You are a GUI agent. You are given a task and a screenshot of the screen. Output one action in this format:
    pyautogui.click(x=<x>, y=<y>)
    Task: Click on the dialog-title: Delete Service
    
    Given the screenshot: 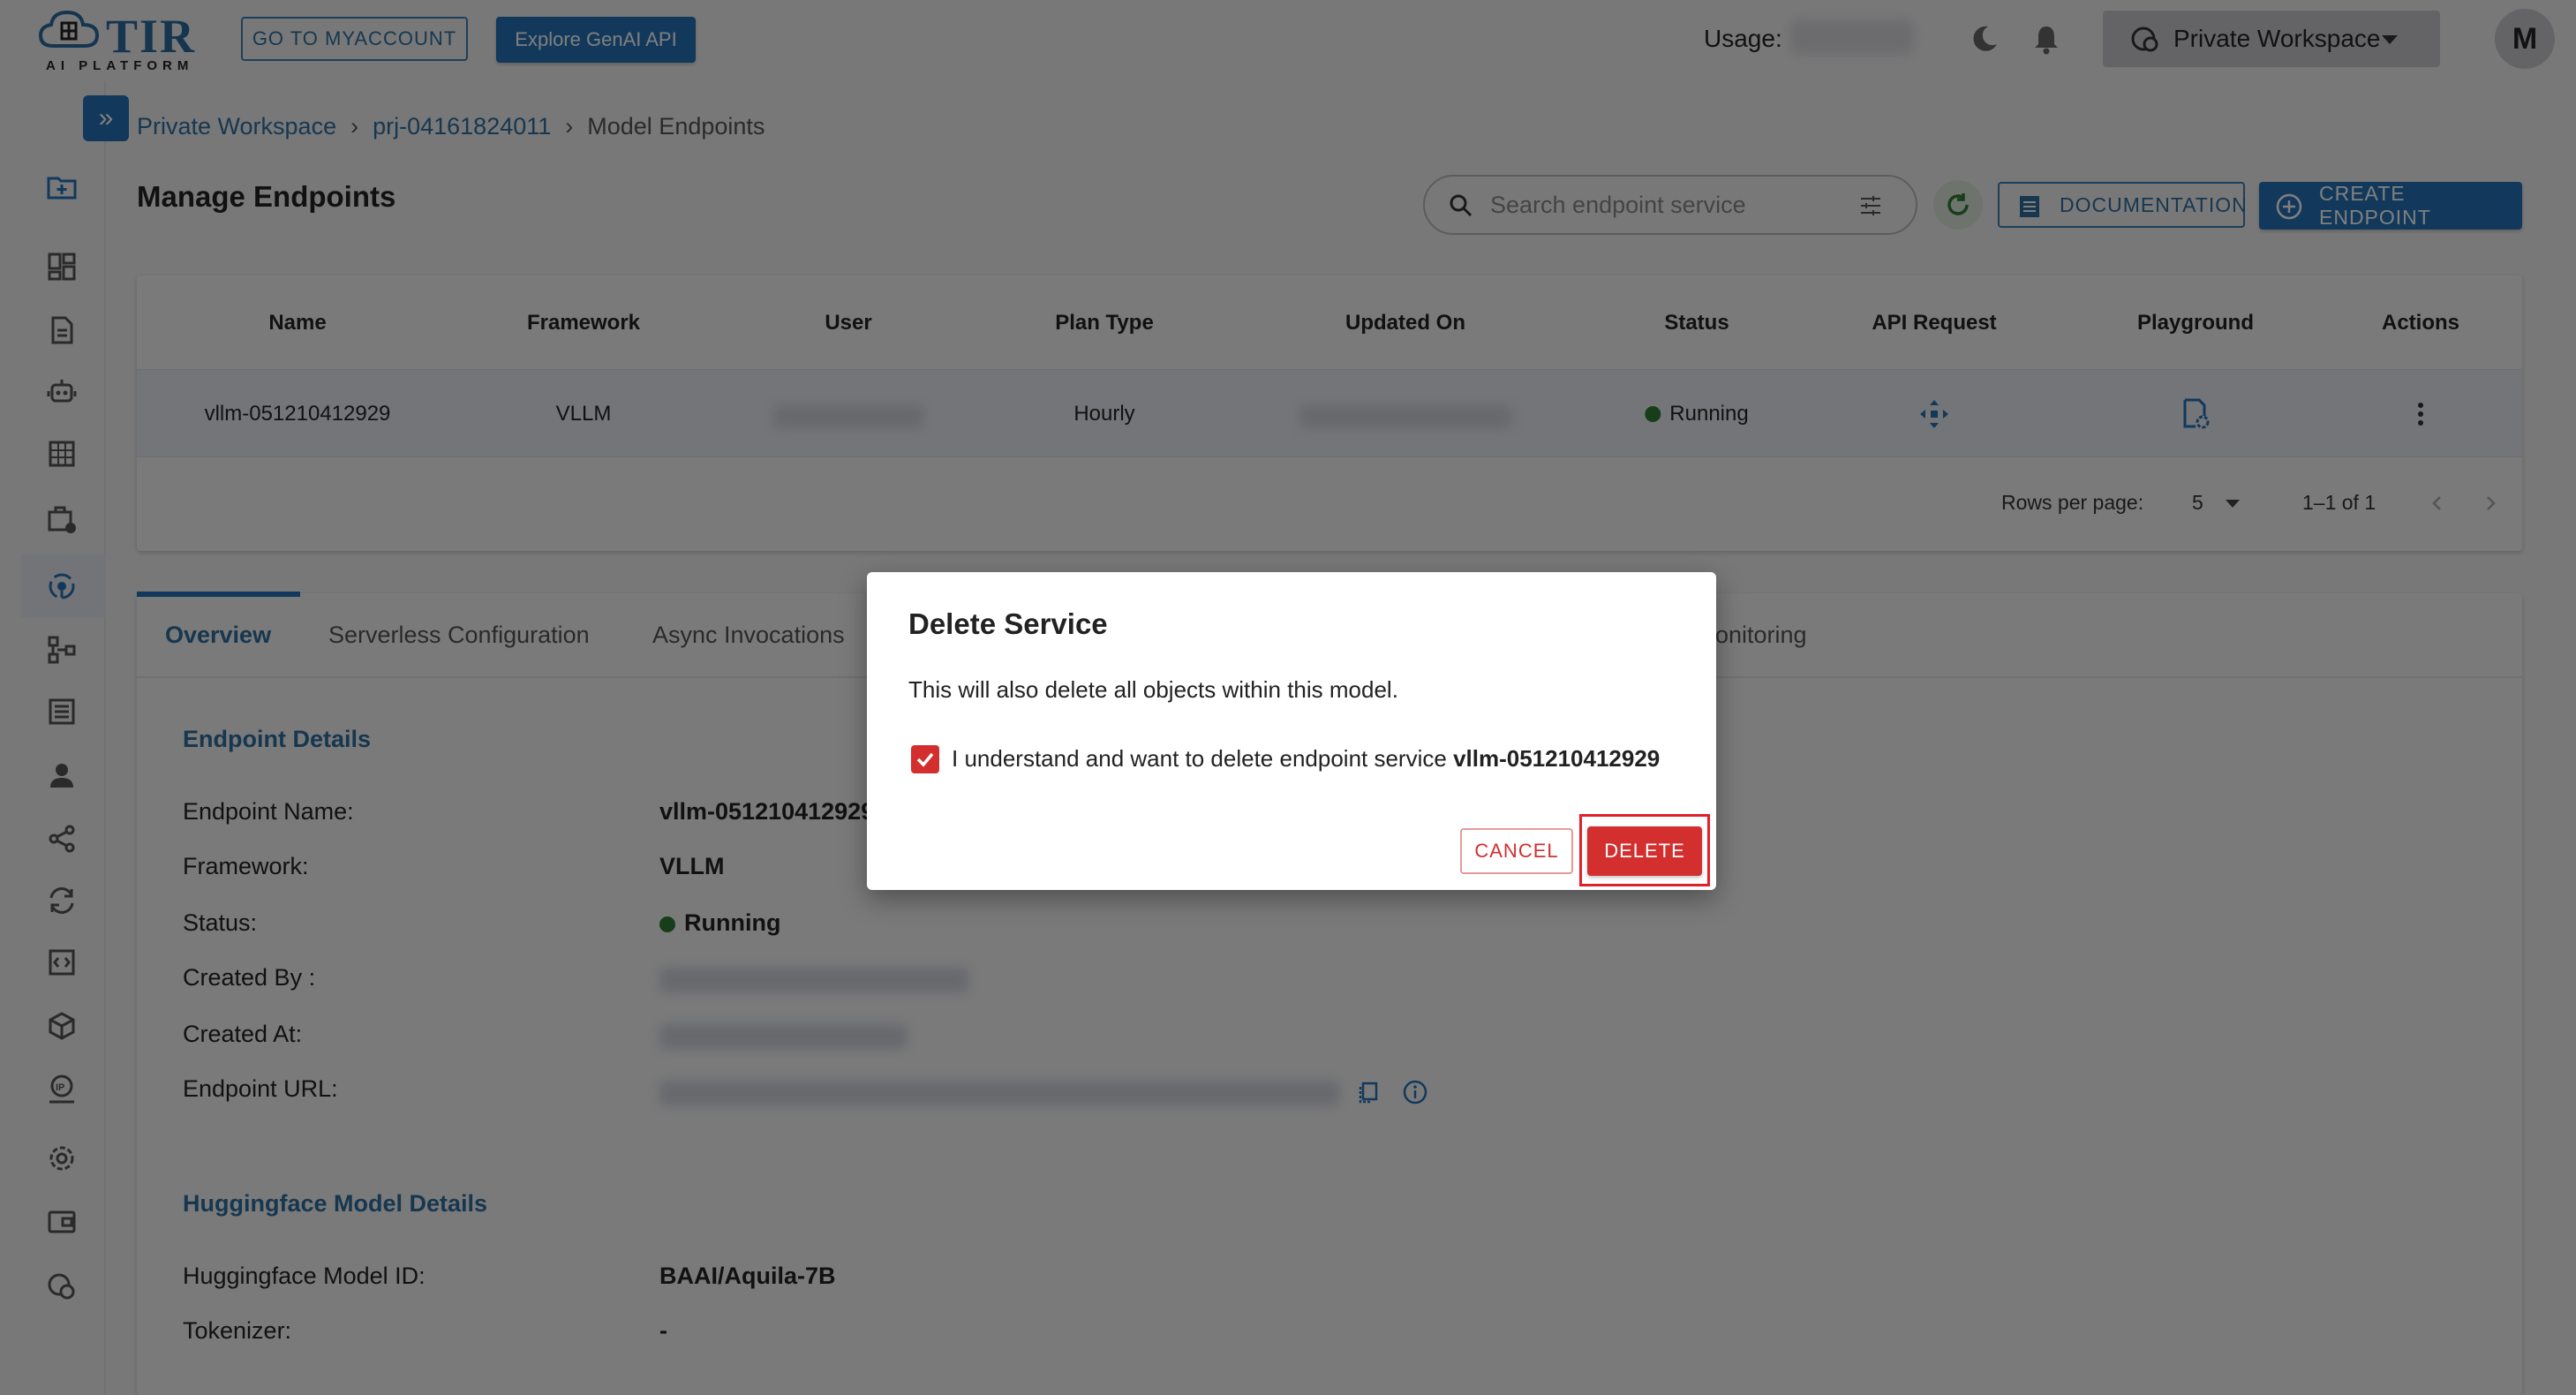 What is the action you would take?
    pyautogui.click(x=1008, y=623)
    